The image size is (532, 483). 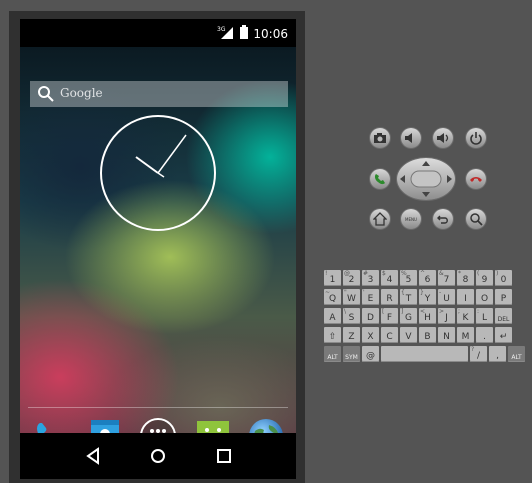 What do you see at coordinates (484, 316) in the screenshot?
I see `key-l: :L` at bounding box center [484, 316].